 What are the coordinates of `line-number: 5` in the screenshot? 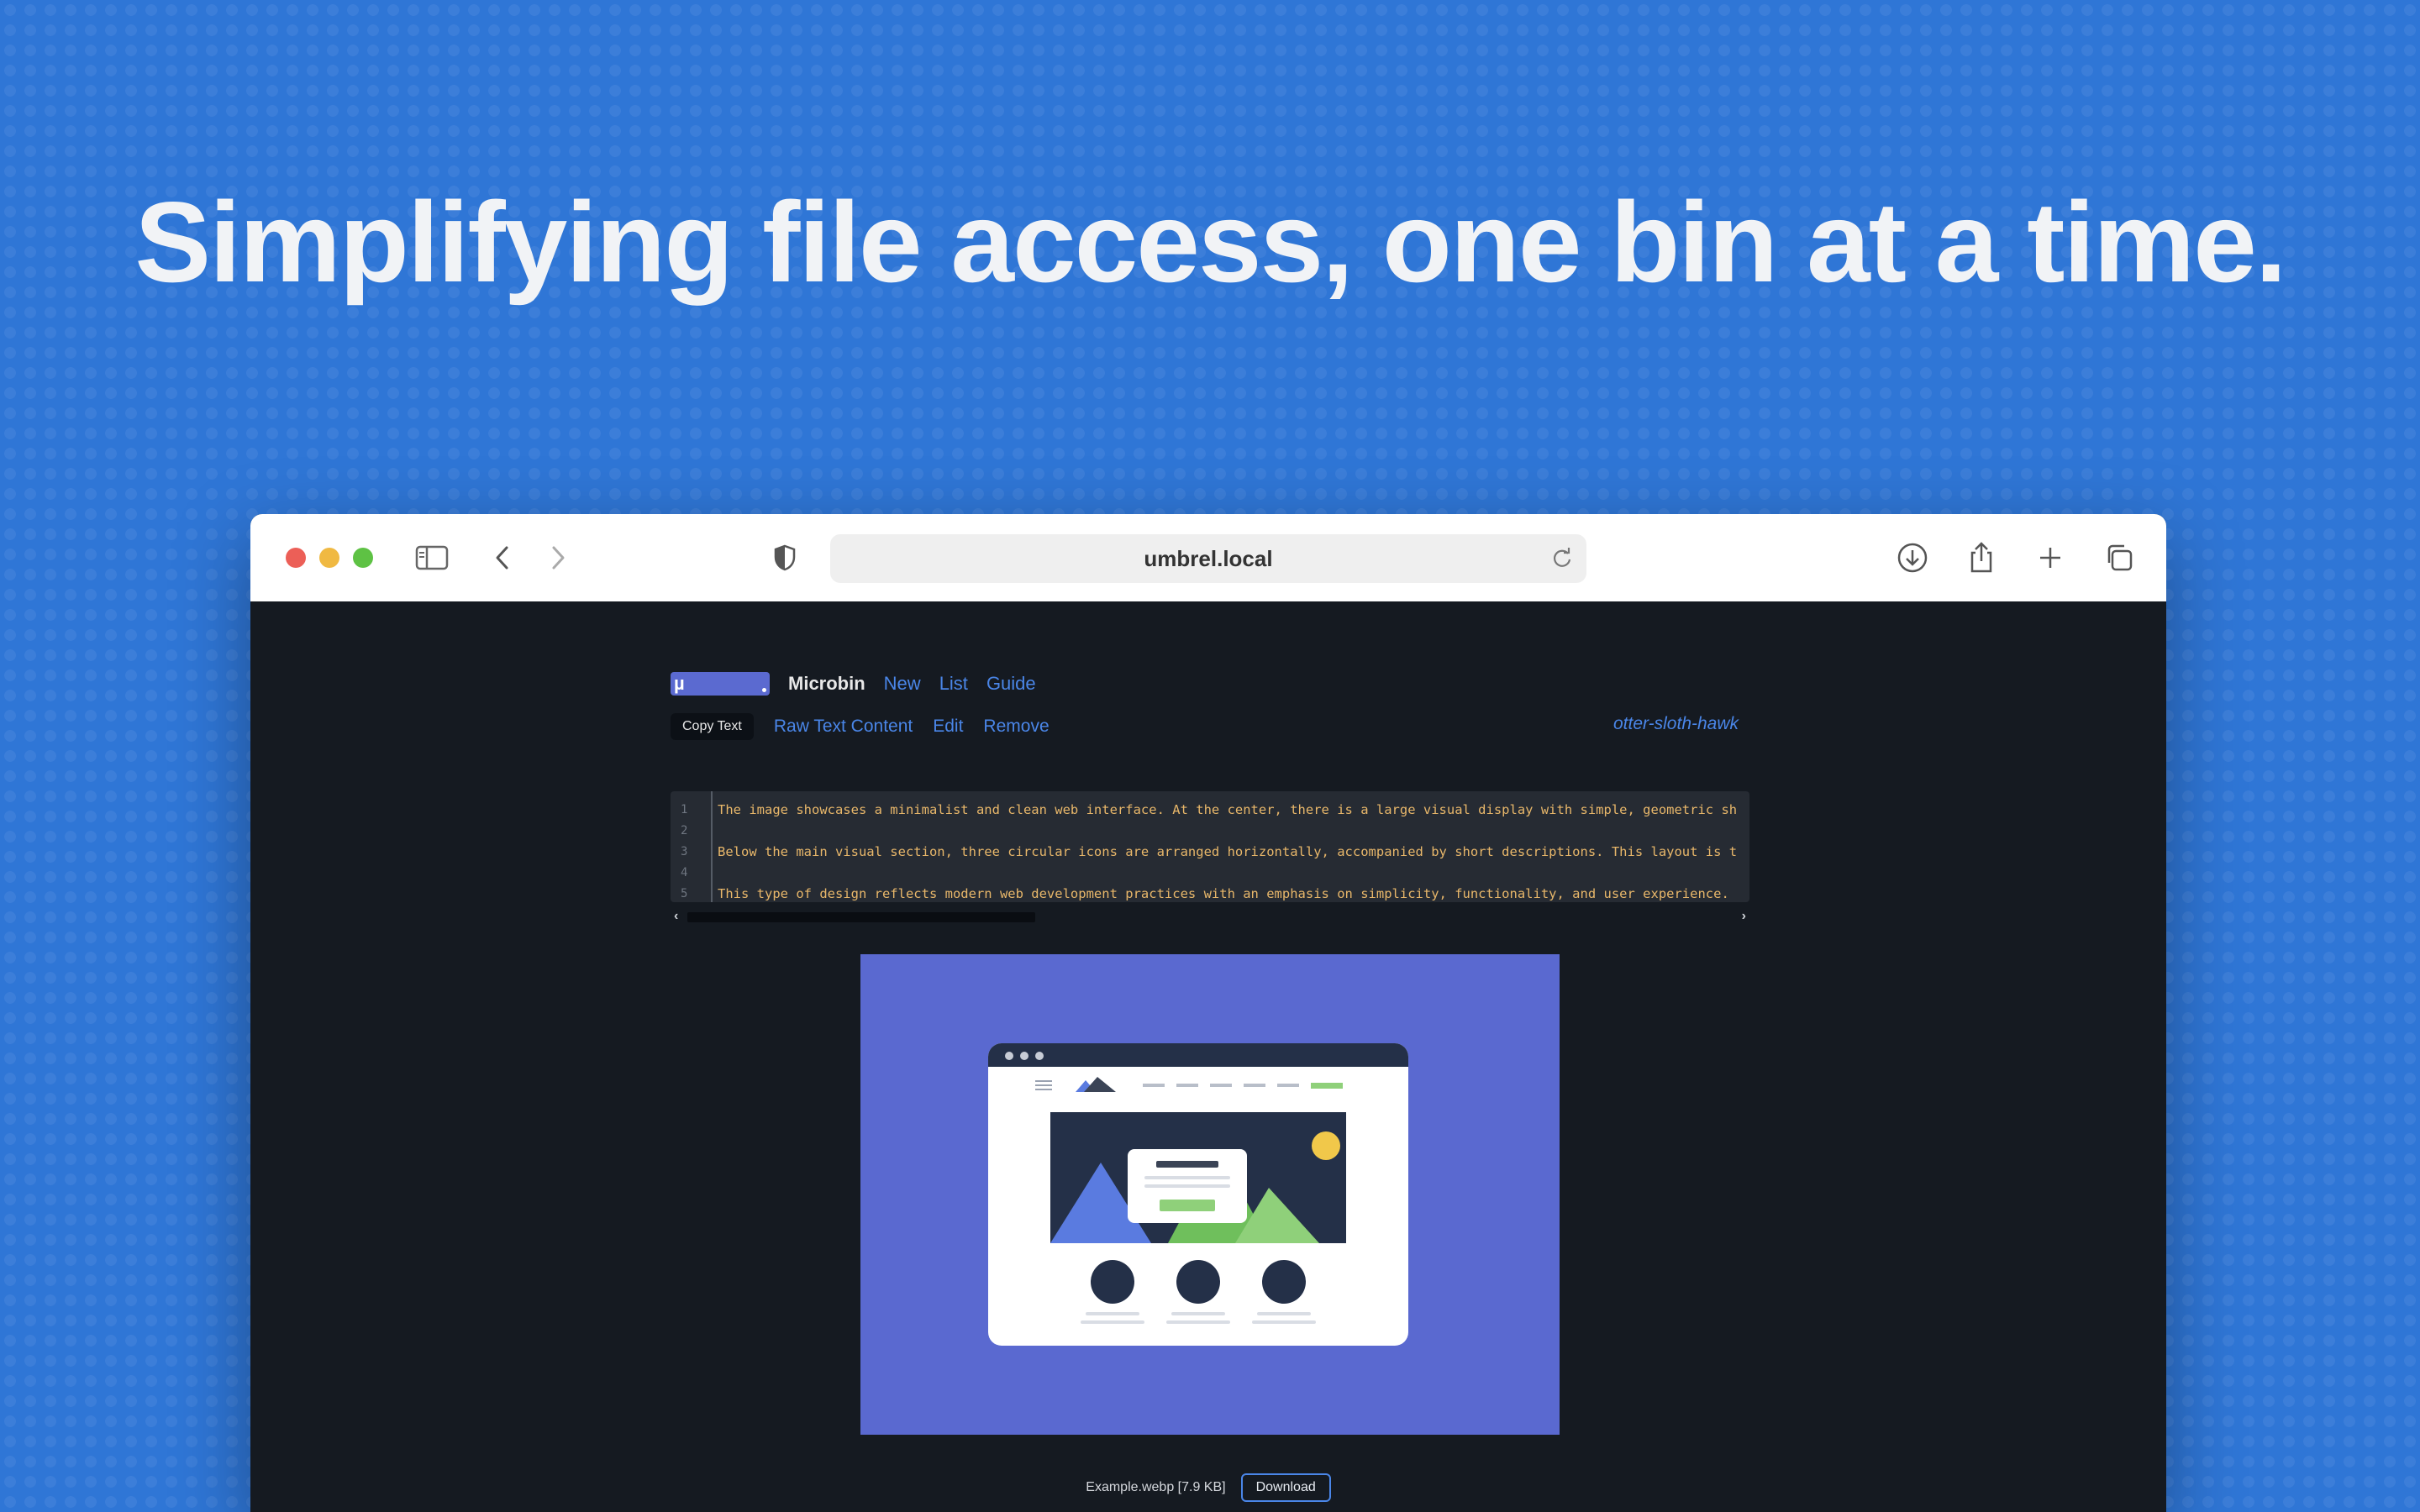 It's located at (684, 893).